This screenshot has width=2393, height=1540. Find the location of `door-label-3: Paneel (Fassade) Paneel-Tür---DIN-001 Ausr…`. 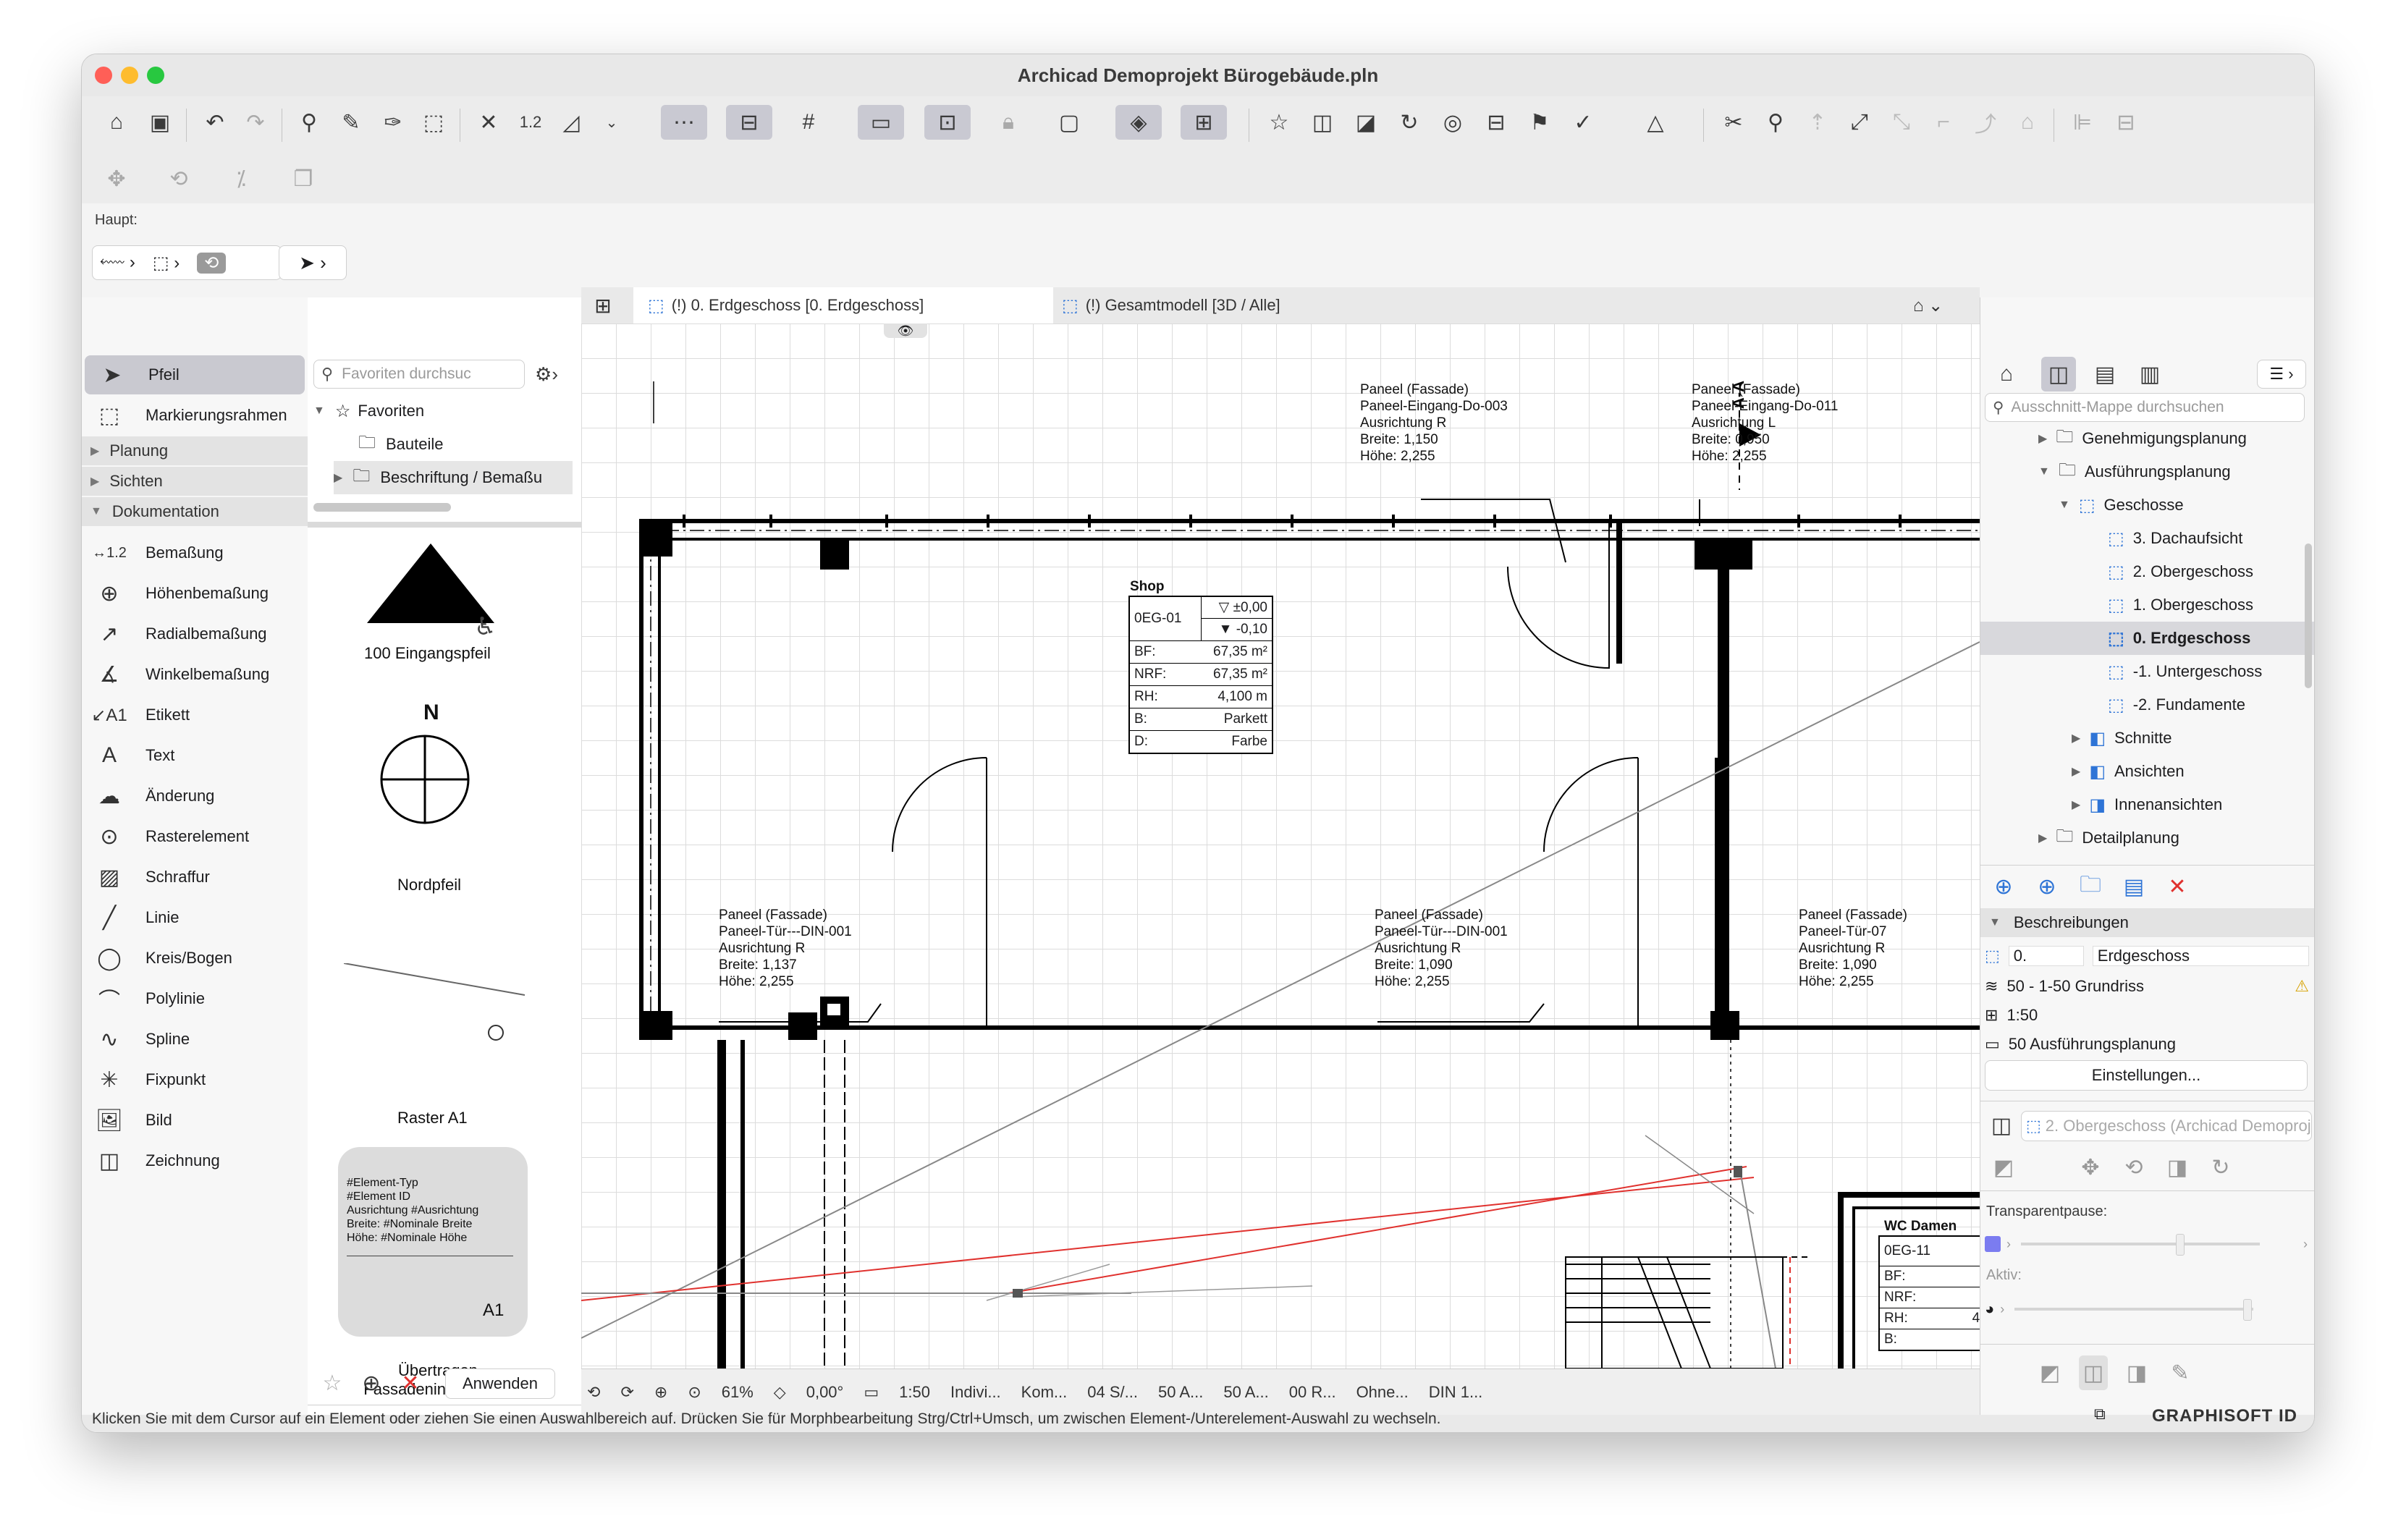

door-label-3: Paneel (Fassade) Paneel-Tür---DIN-001 Ausr… is located at coordinates (785, 949).